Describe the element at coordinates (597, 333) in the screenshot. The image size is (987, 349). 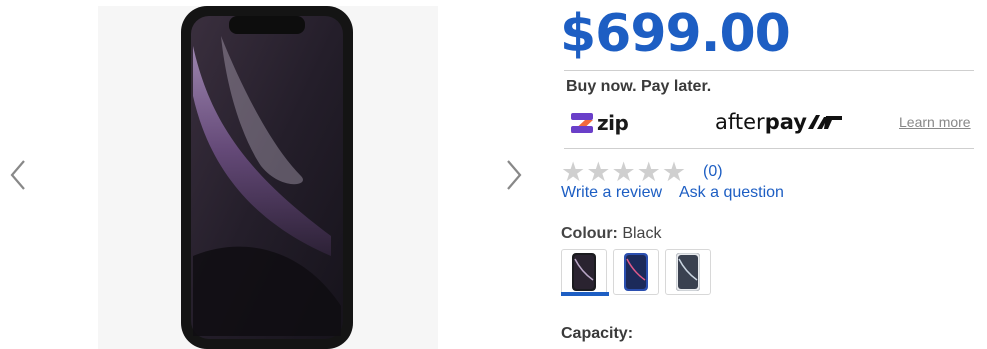
I see `capacity-label: Capacity:` at that location.